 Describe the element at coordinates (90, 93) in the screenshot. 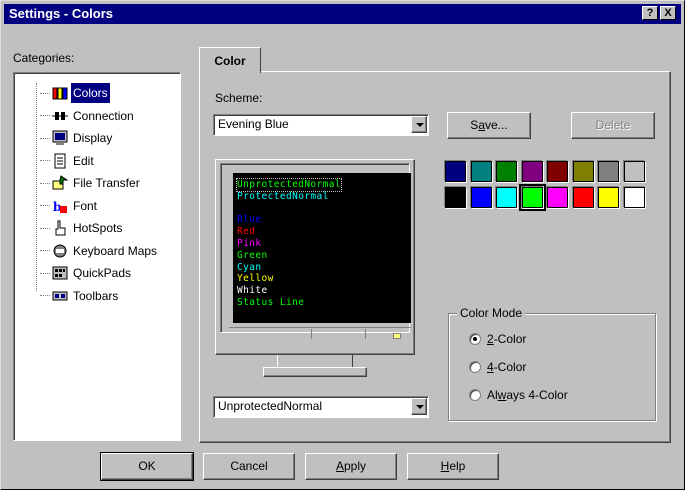

I see `tree-item-label: Colors` at that location.